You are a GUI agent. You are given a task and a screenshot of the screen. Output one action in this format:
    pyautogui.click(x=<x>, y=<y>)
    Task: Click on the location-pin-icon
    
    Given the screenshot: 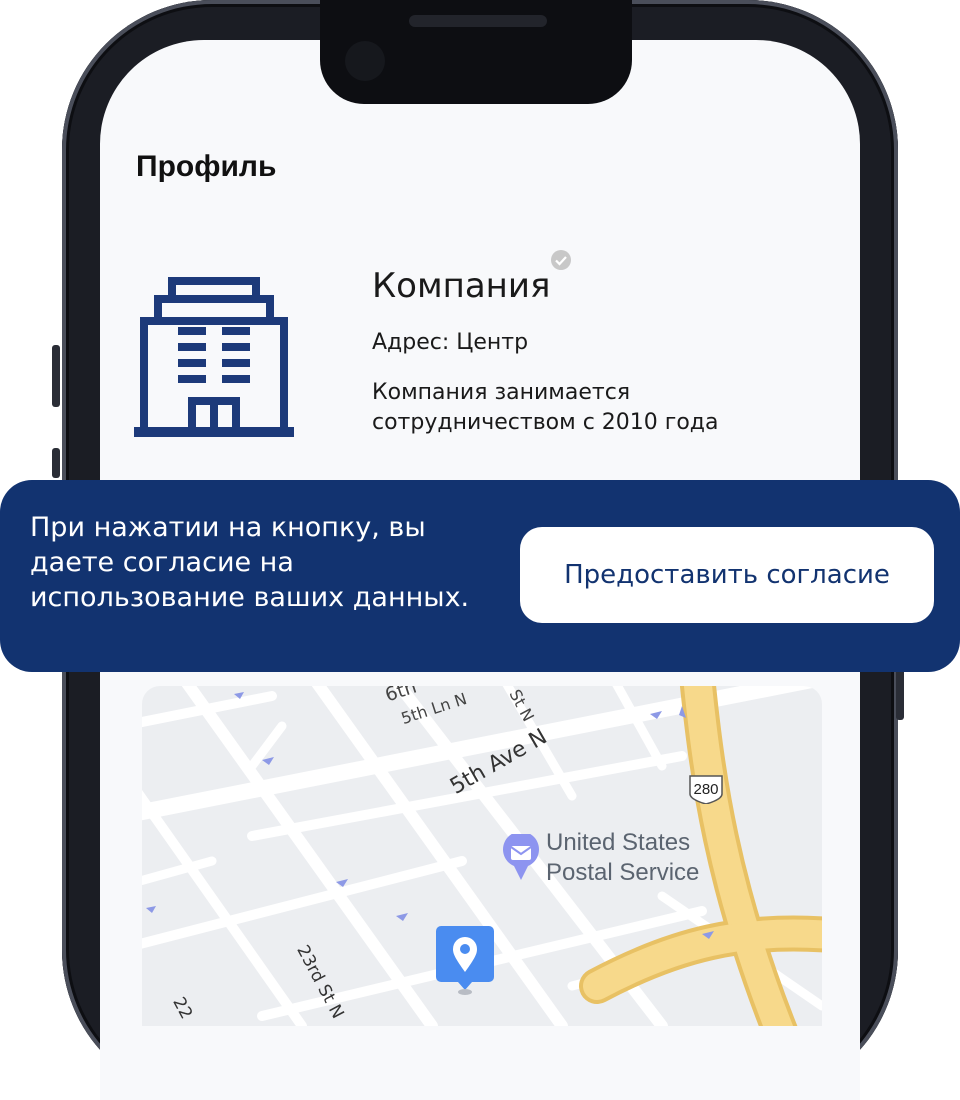 What is the action you would take?
    pyautogui.click(x=465, y=961)
    